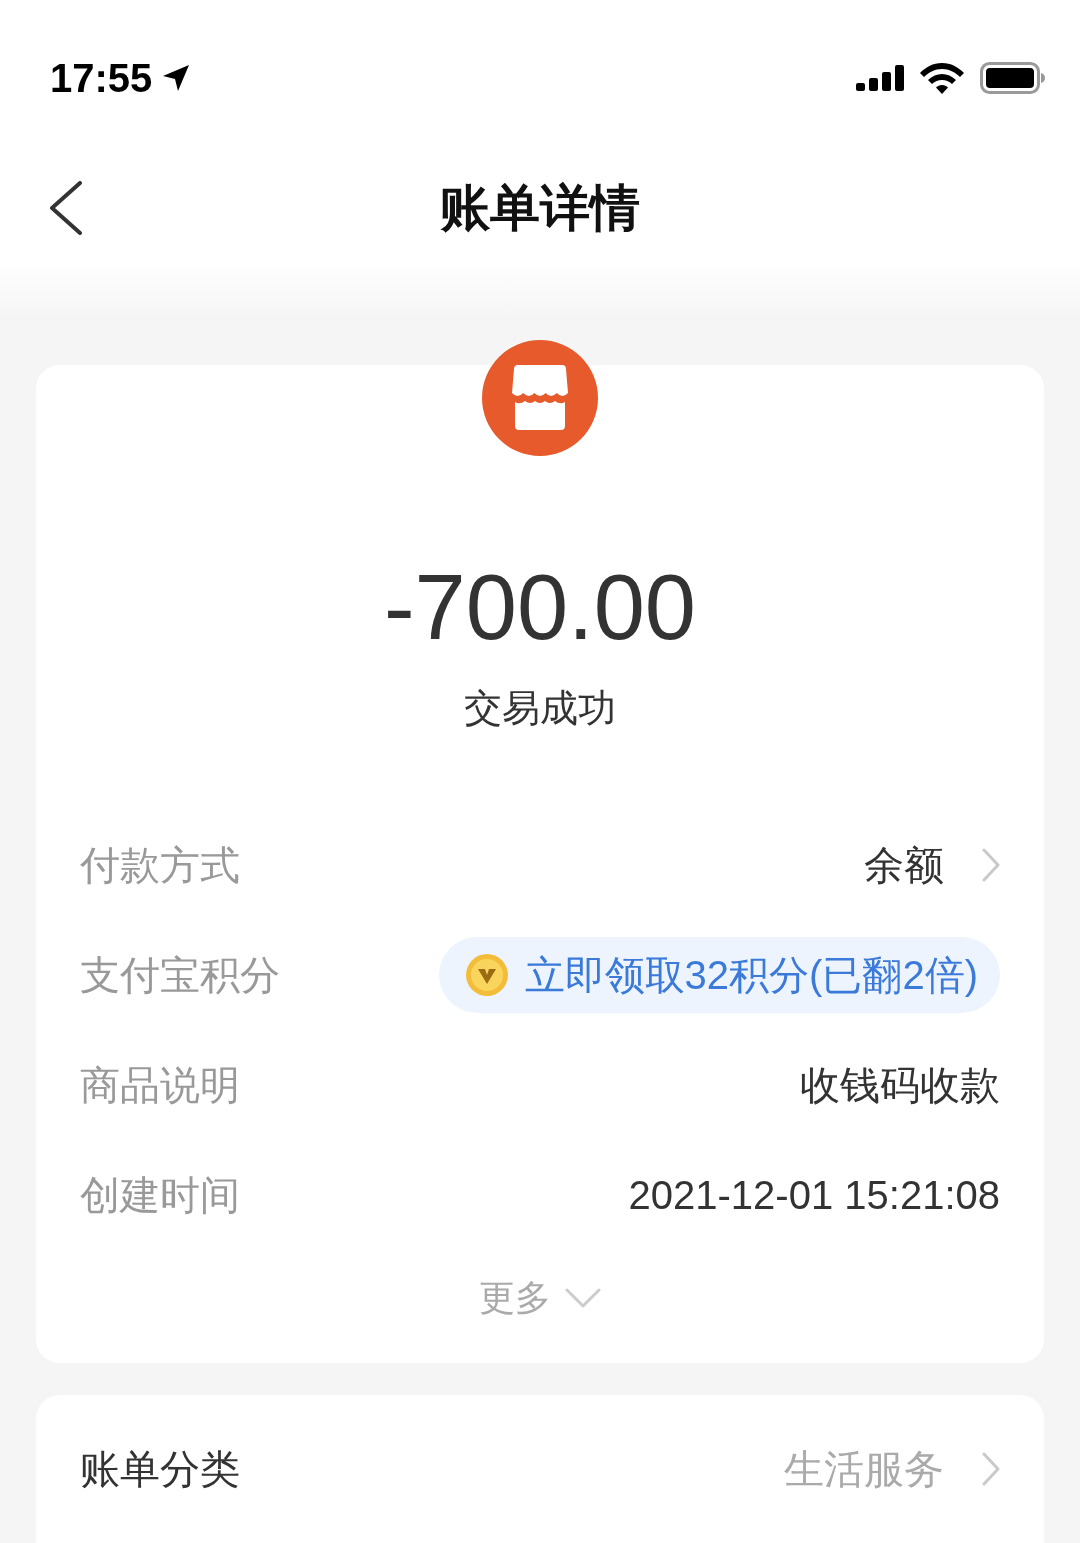 The image size is (1080, 1543). Describe the element at coordinates (540, 1298) in the screenshot. I see `more-button: 更多` at that location.